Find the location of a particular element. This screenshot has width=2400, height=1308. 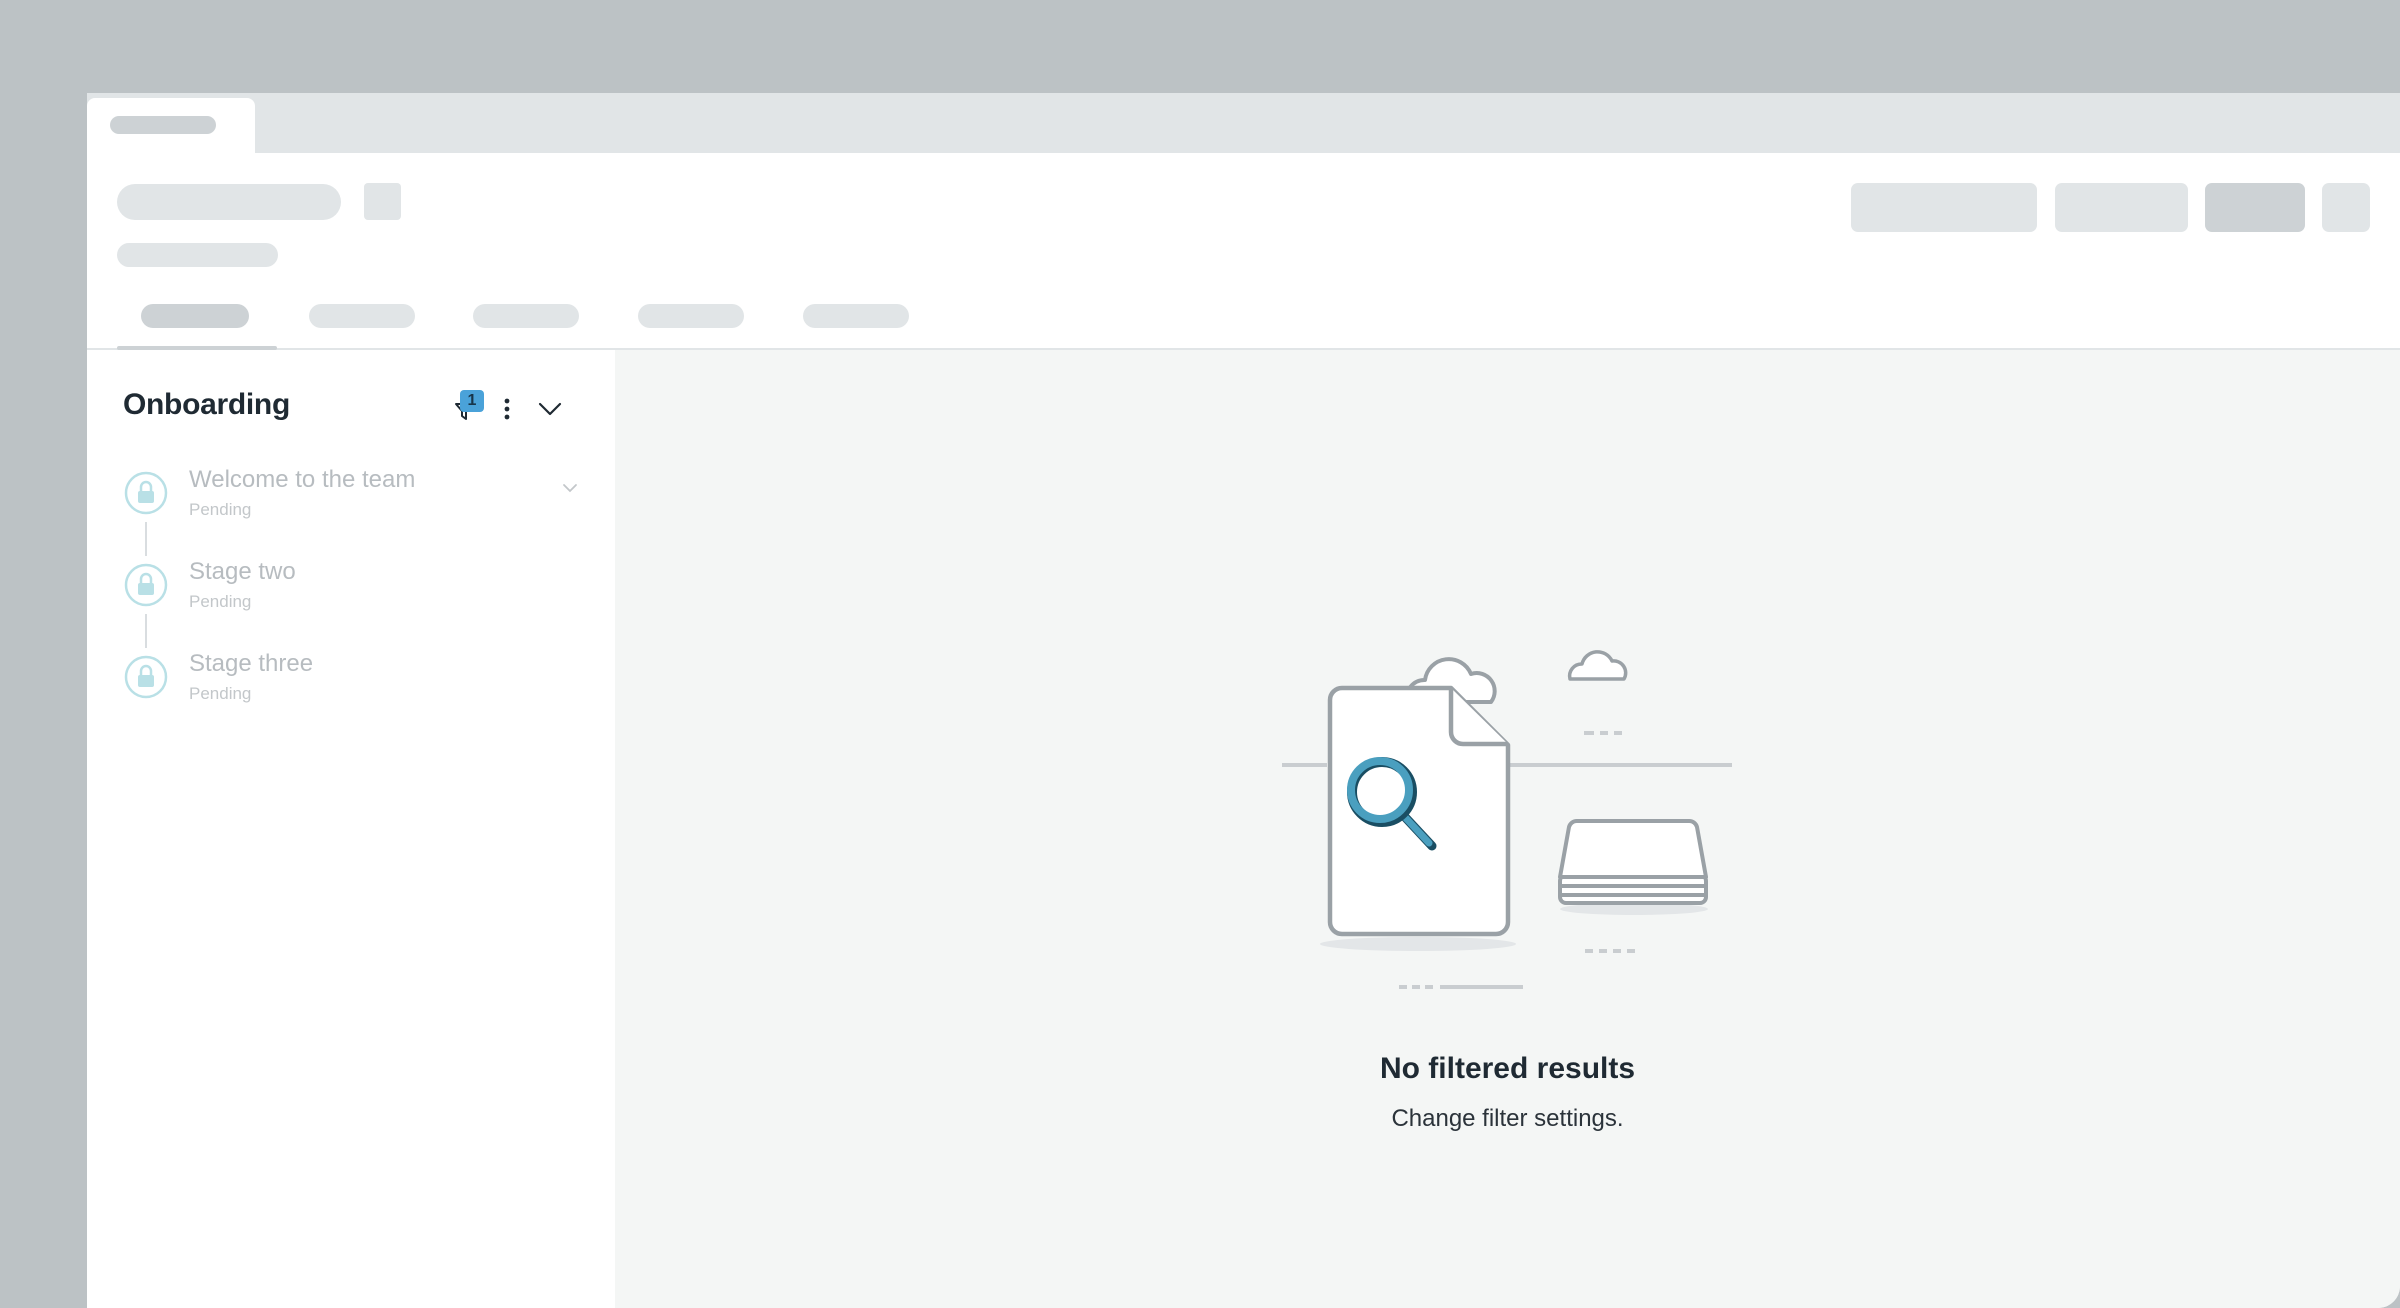

empty-state-title: No filtered results is located at coordinates (1507, 1068).